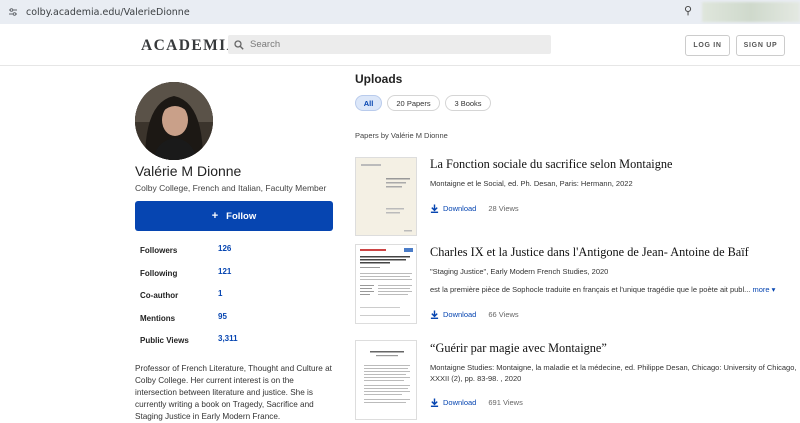 This screenshot has height=423, width=800. I want to click on uploads-filter-tabs: All 20 Papers 3 Books, so click(425, 103).